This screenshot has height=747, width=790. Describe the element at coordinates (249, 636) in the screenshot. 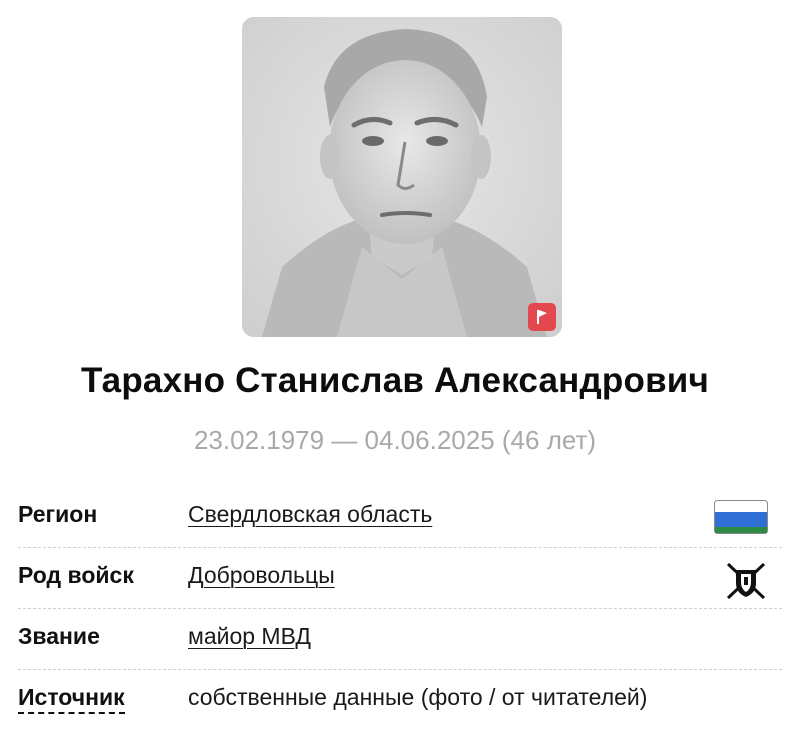

I see `rank-link: майор МВД` at that location.